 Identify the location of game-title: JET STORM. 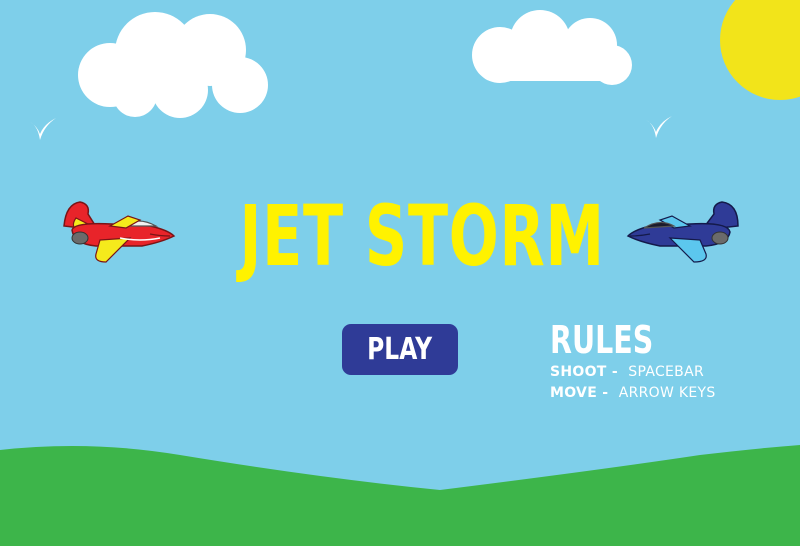
(422, 236).